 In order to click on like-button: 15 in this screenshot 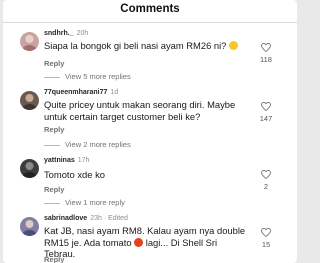, I will do `click(266, 238)`.